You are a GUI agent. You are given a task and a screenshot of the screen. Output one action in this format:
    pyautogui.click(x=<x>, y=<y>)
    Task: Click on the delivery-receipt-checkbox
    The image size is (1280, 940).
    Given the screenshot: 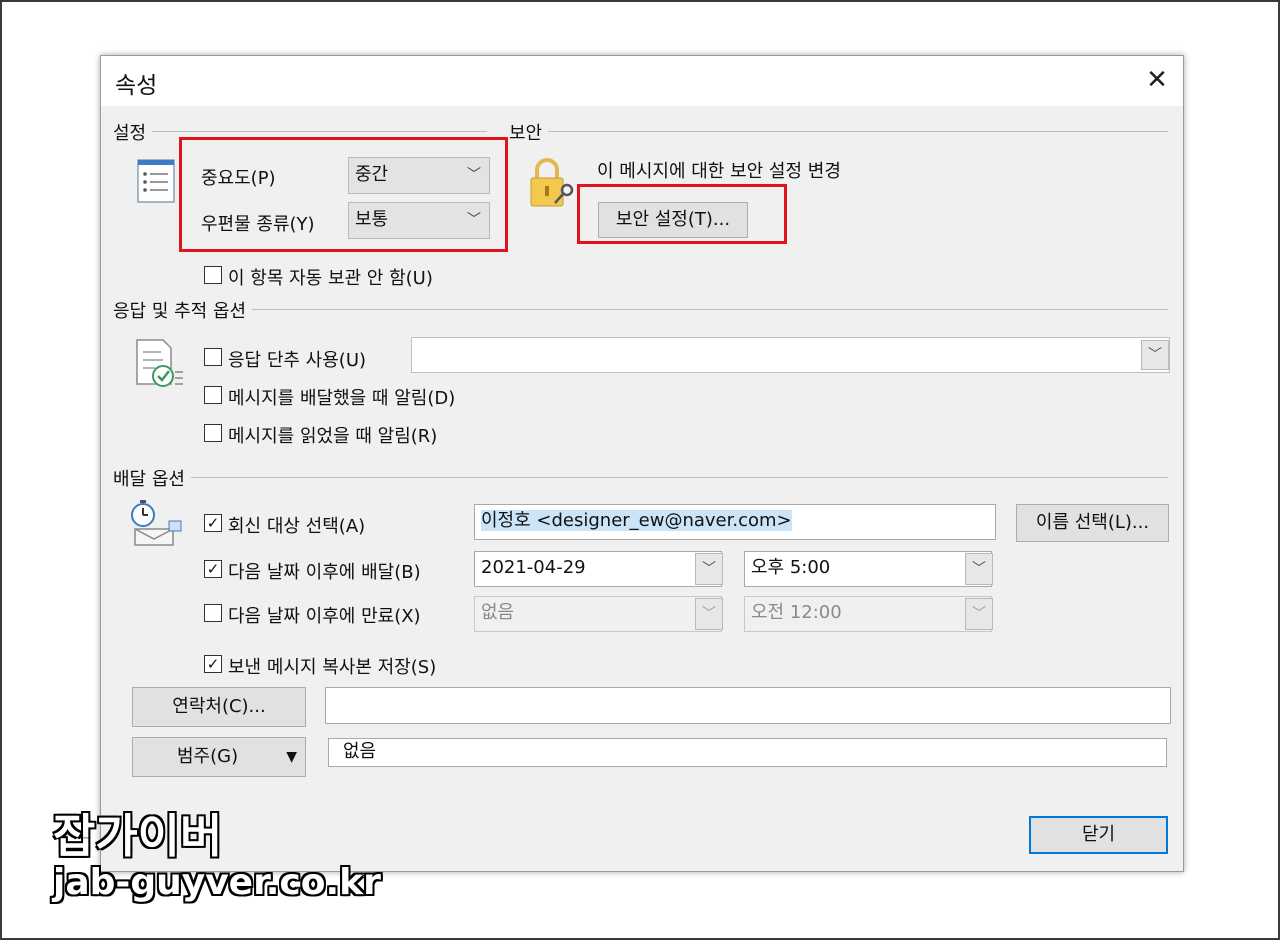 What is the action you would take?
    pyautogui.click(x=213, y=395)
    